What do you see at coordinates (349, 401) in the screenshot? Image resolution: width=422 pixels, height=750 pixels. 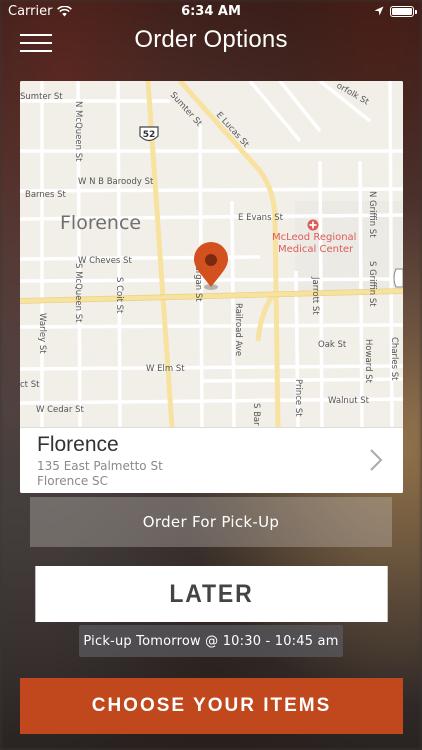 I see `street-label: Walnut St` at bounding box center [349, 401].